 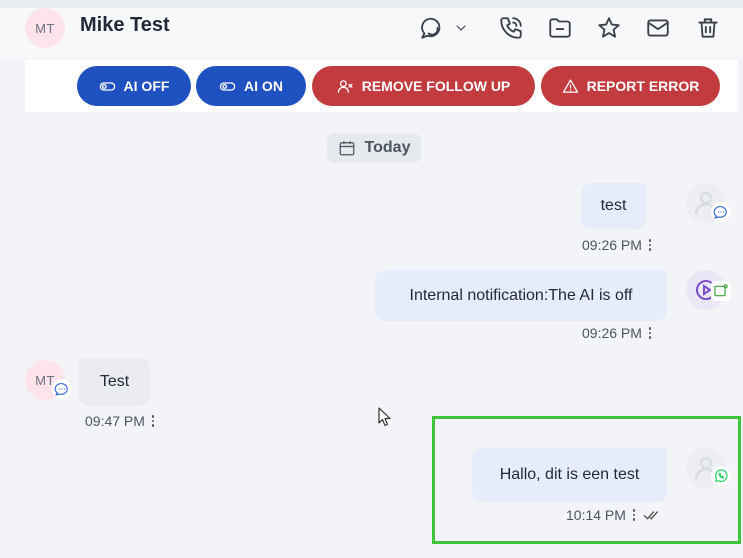 I want to click on message-bubble: Internal notification:The AI is off, so click(x=521, y=295).